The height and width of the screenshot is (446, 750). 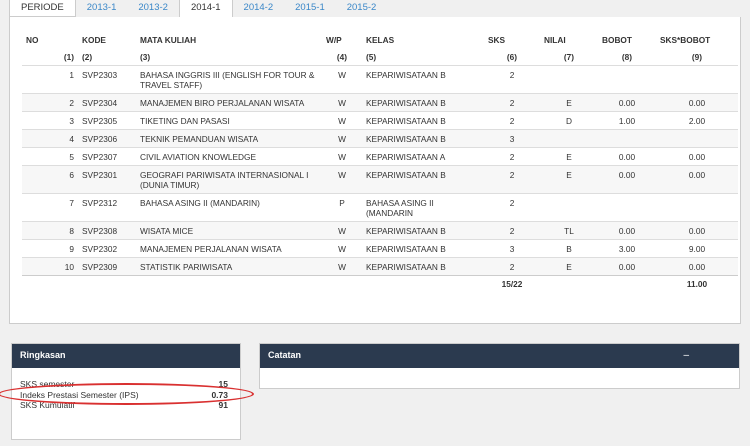 What do you see at coordinates (153, 8) in the screenshot?
I see `tab-2013-2: 2013-2` at bounding box center [153, 8].